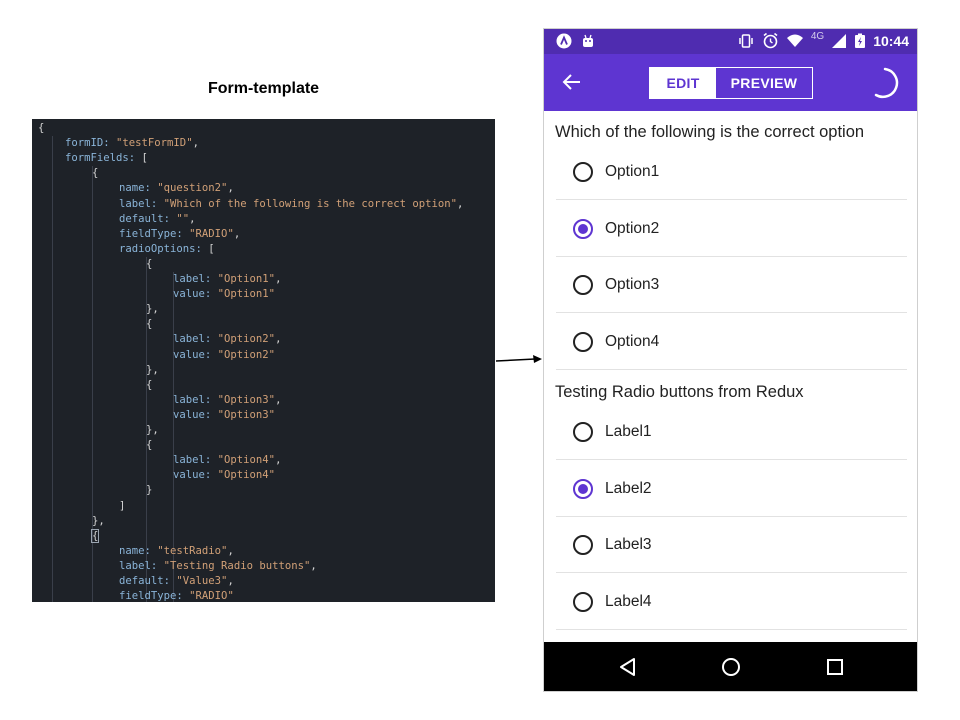  Describe the element at coordinates (149, 490) in the screenshot. I see `code-line: }` at that location.